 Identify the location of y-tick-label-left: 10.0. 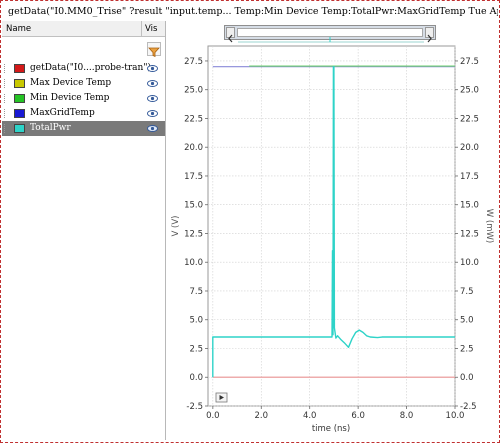
(193, 263).